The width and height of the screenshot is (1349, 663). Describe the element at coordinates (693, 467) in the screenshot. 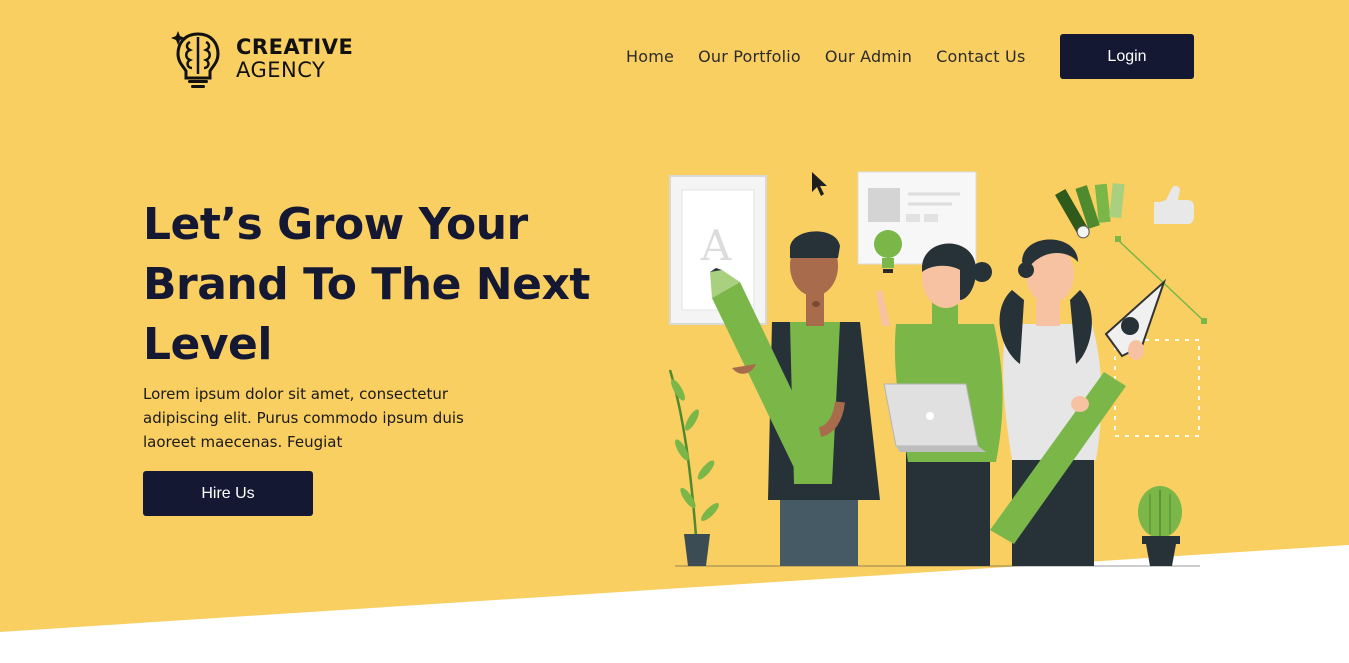

I see `plant-icon` at that location.